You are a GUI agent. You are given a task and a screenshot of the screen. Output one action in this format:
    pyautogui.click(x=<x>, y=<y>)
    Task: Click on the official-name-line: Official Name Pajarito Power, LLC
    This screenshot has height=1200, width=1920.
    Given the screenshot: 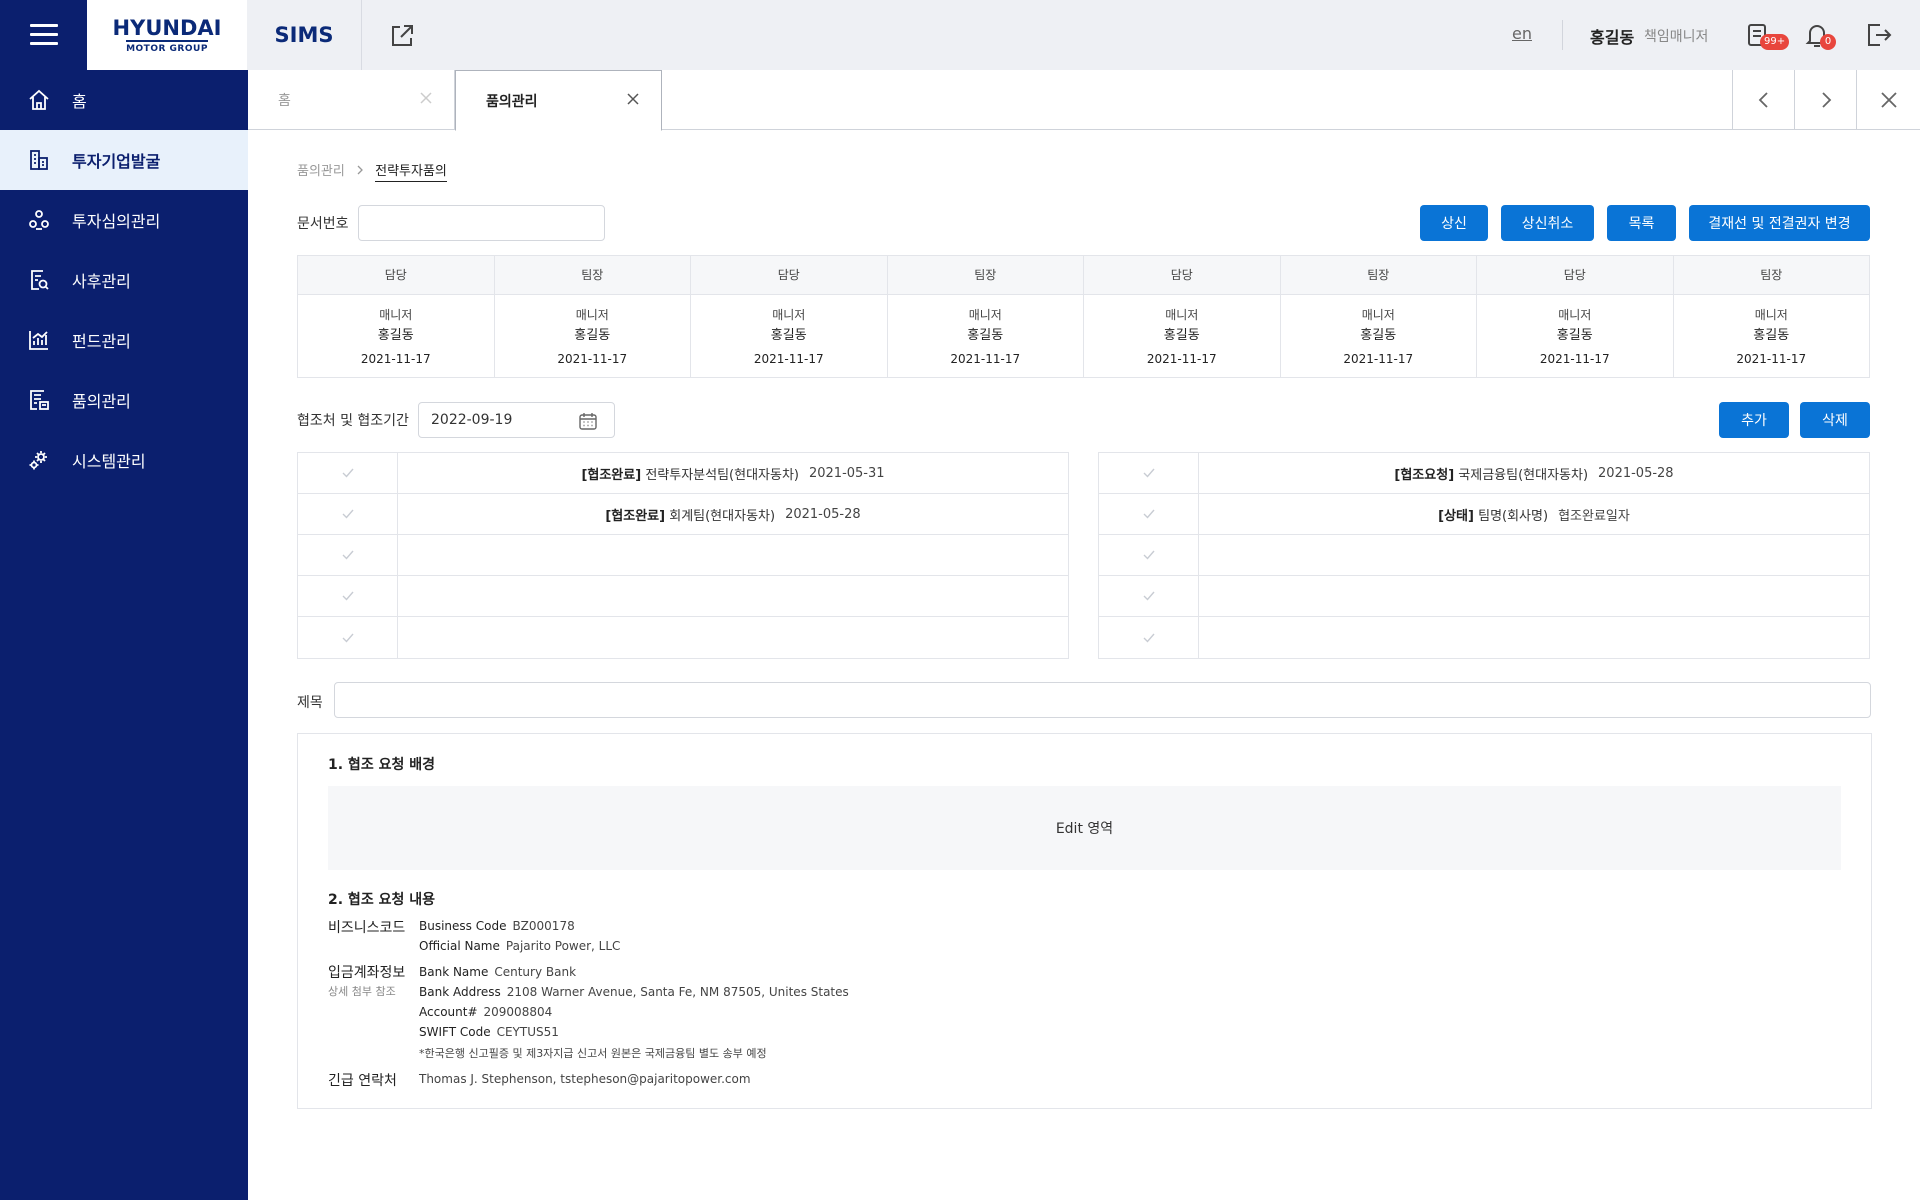 What is the action you would take?
    pyautogui.click(x=520, y=946)
    